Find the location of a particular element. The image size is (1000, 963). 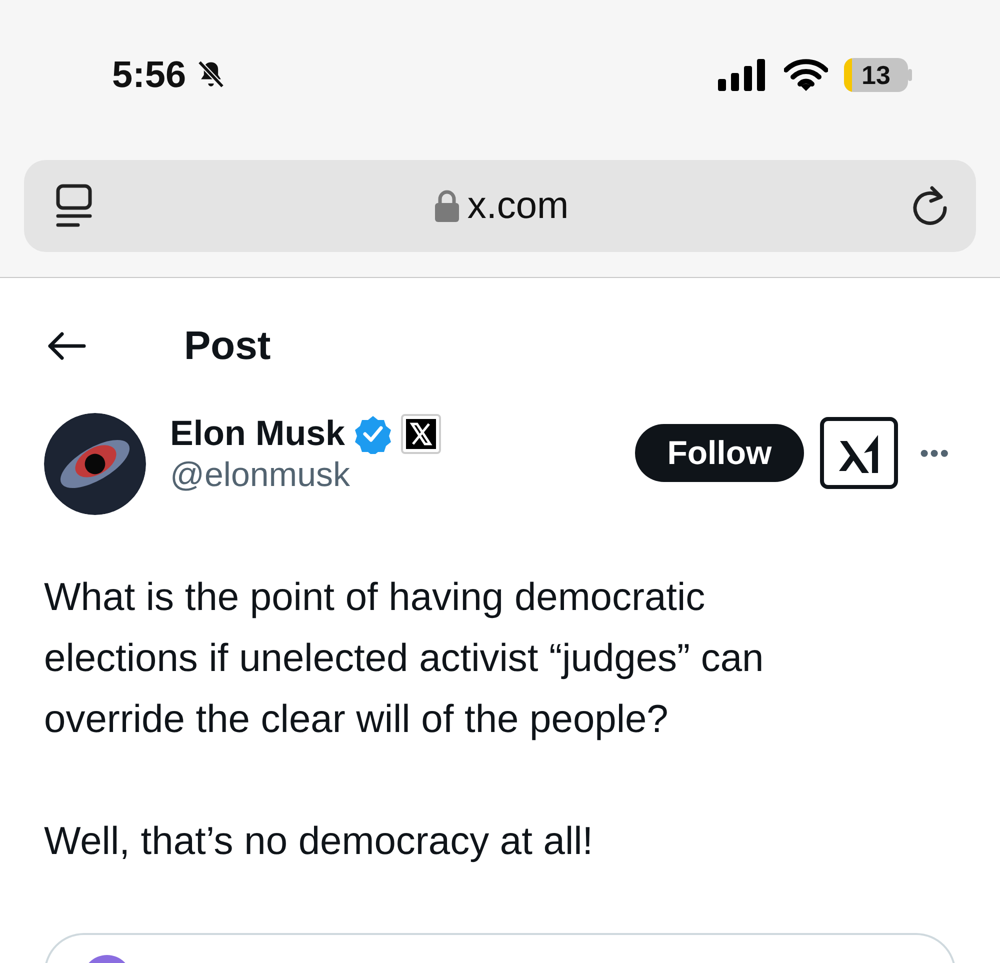

signal-icon is located at coordinates (743, 75).